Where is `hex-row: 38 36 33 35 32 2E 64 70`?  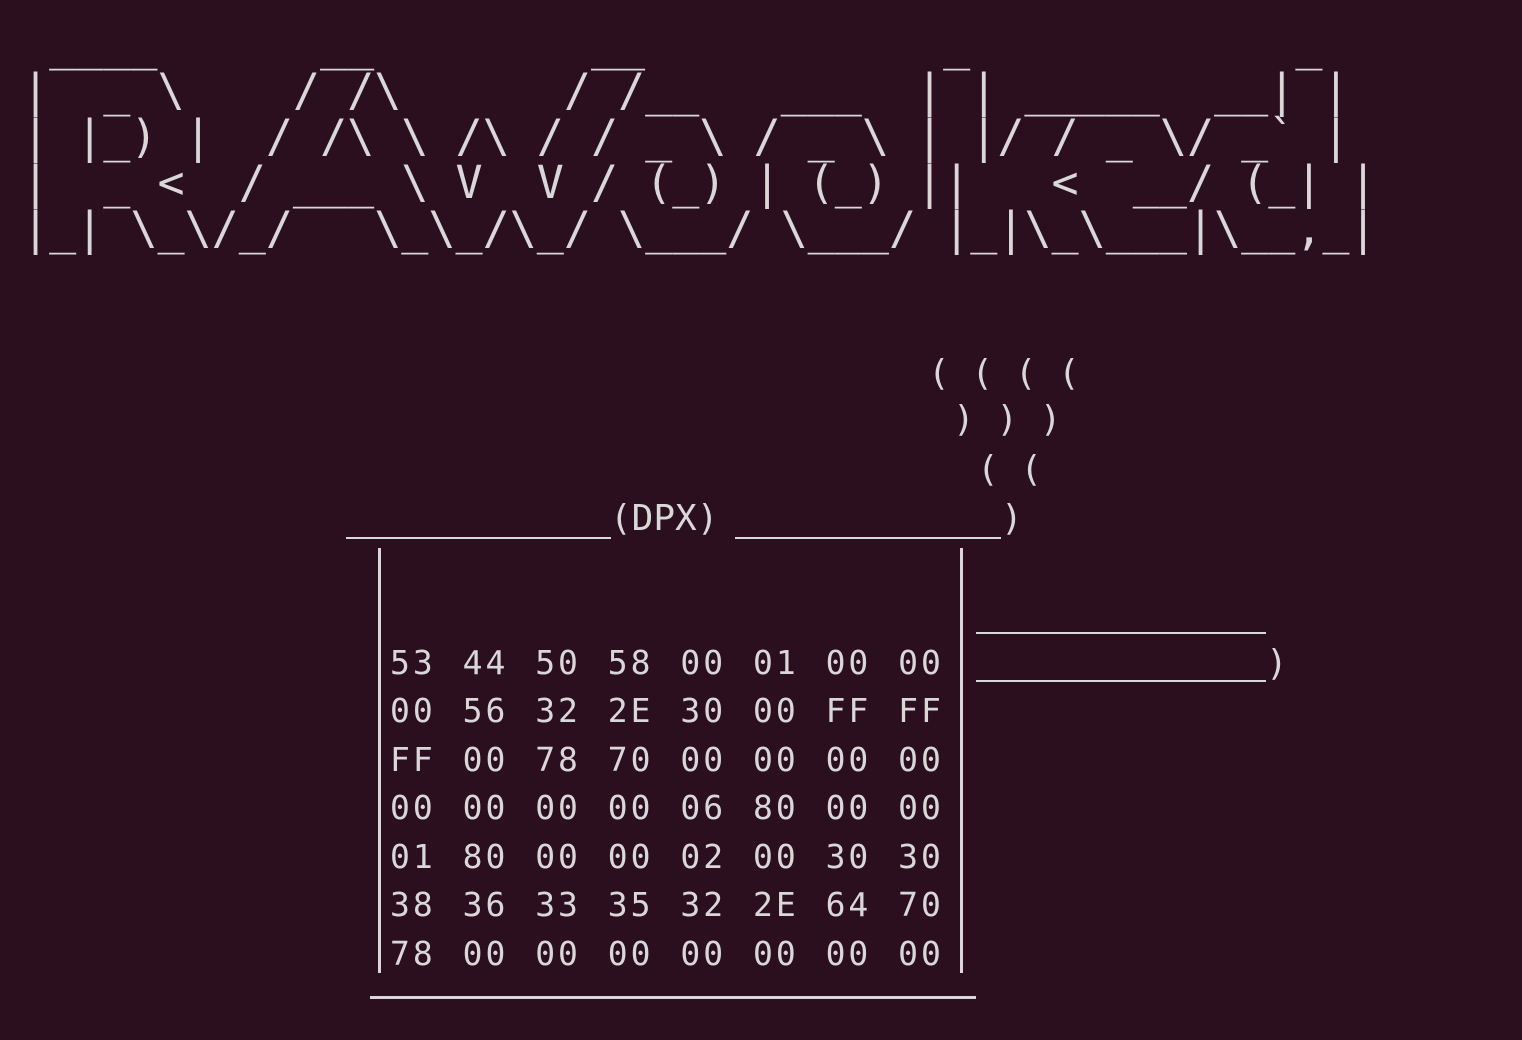
hex-row: 38 36 33 35 32 2E 64 70 is located at coordinates (680, 905).